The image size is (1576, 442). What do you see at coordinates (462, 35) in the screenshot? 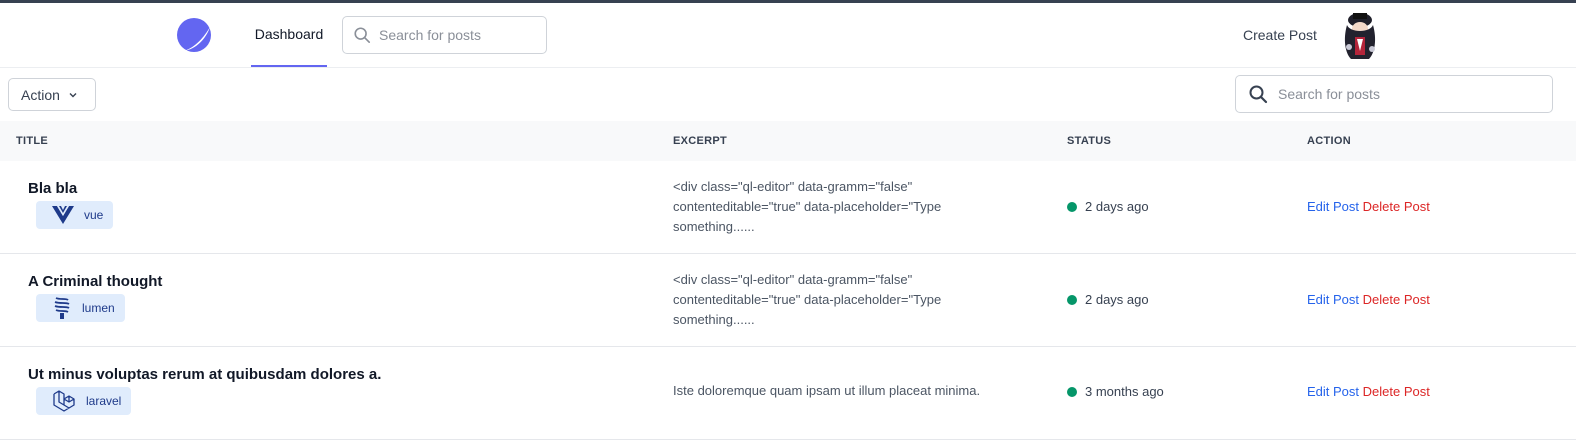
I see `nav-search-input` at bounding box center [462, 35].